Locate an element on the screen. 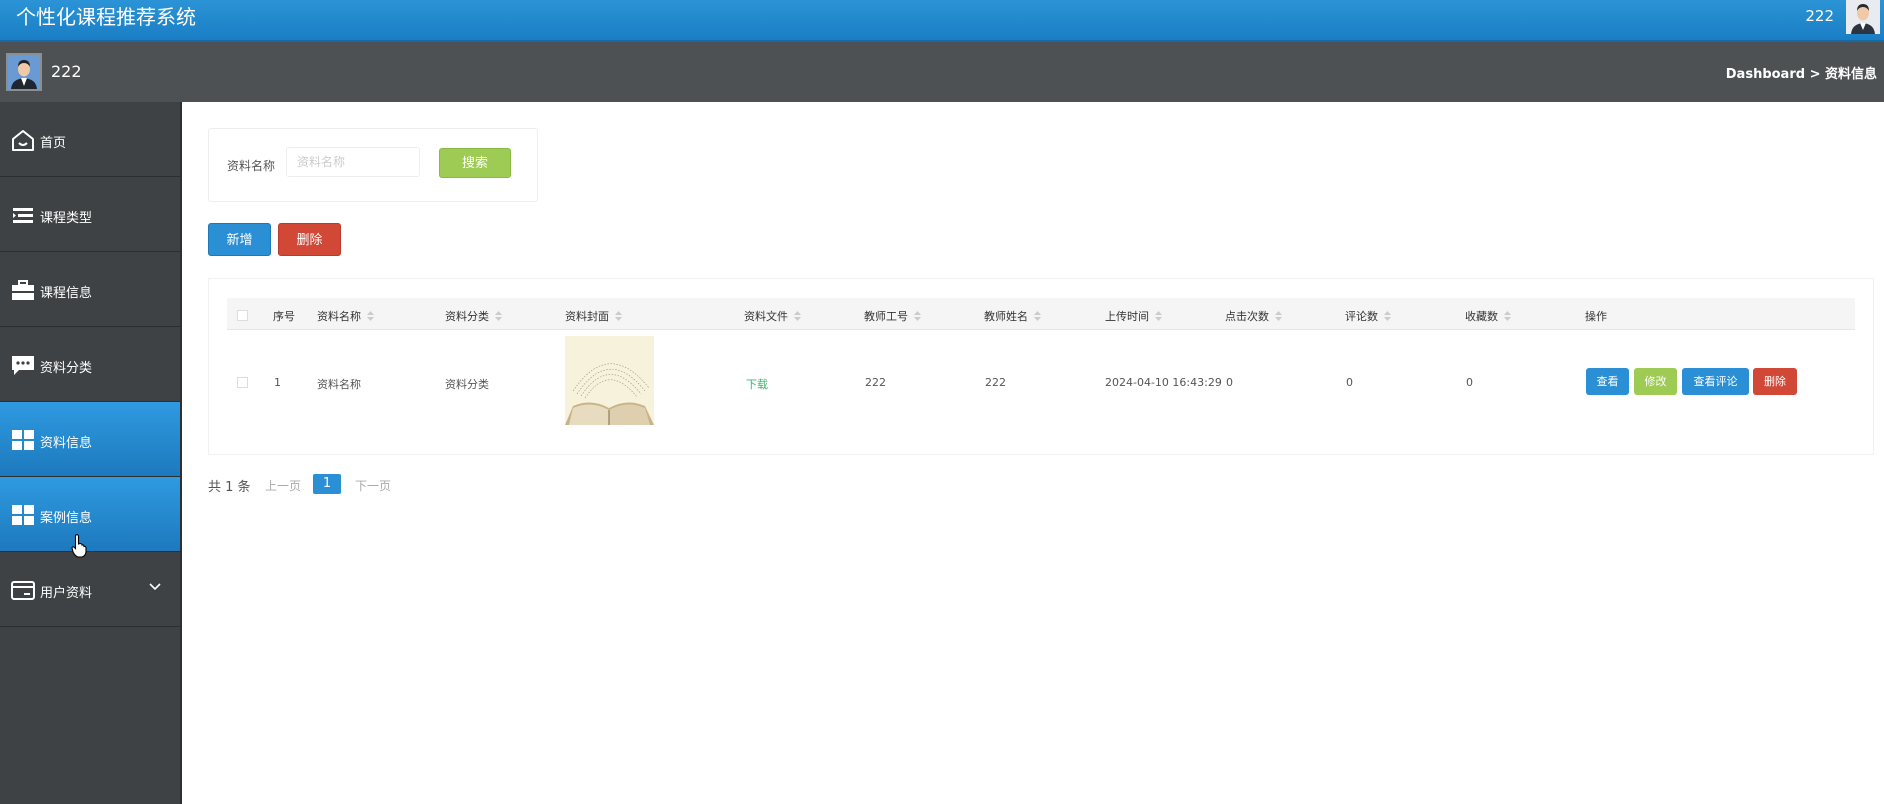 The image size is (1884, 804). sidebar-item-material-category: 资料分类 is located at coordinates (90, 364).